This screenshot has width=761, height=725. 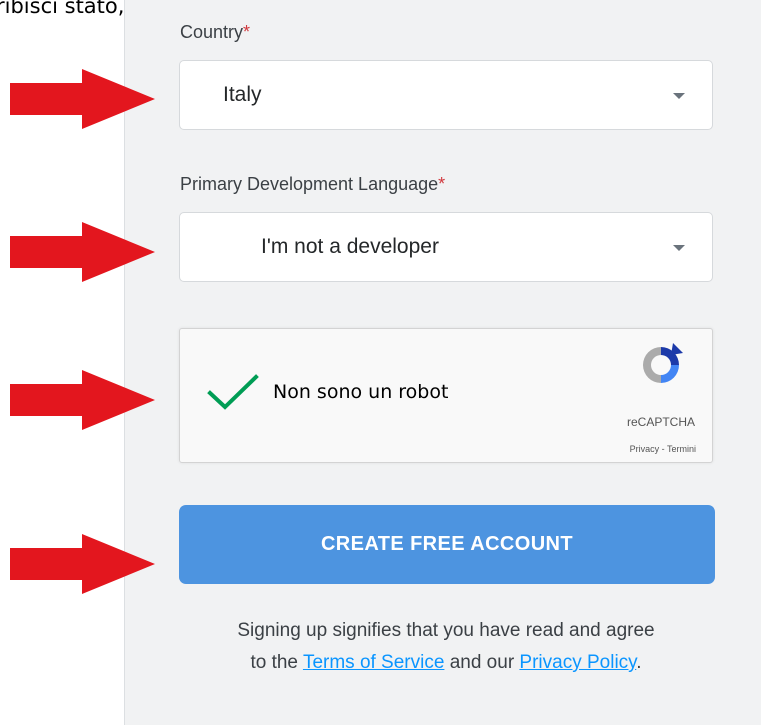 I want to click on checkmark-icon, so click(x=233, y=393).